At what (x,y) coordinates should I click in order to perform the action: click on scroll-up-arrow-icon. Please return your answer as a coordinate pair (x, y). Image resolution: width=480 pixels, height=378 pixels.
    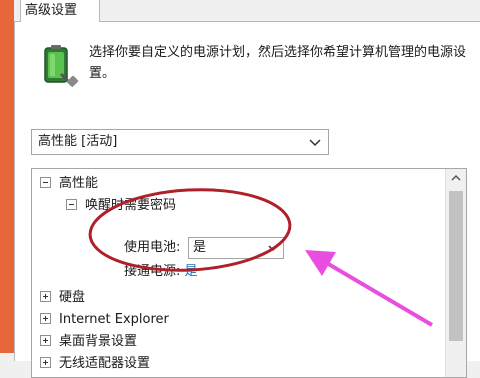
    Looking at the image, I should click on (456, 178).